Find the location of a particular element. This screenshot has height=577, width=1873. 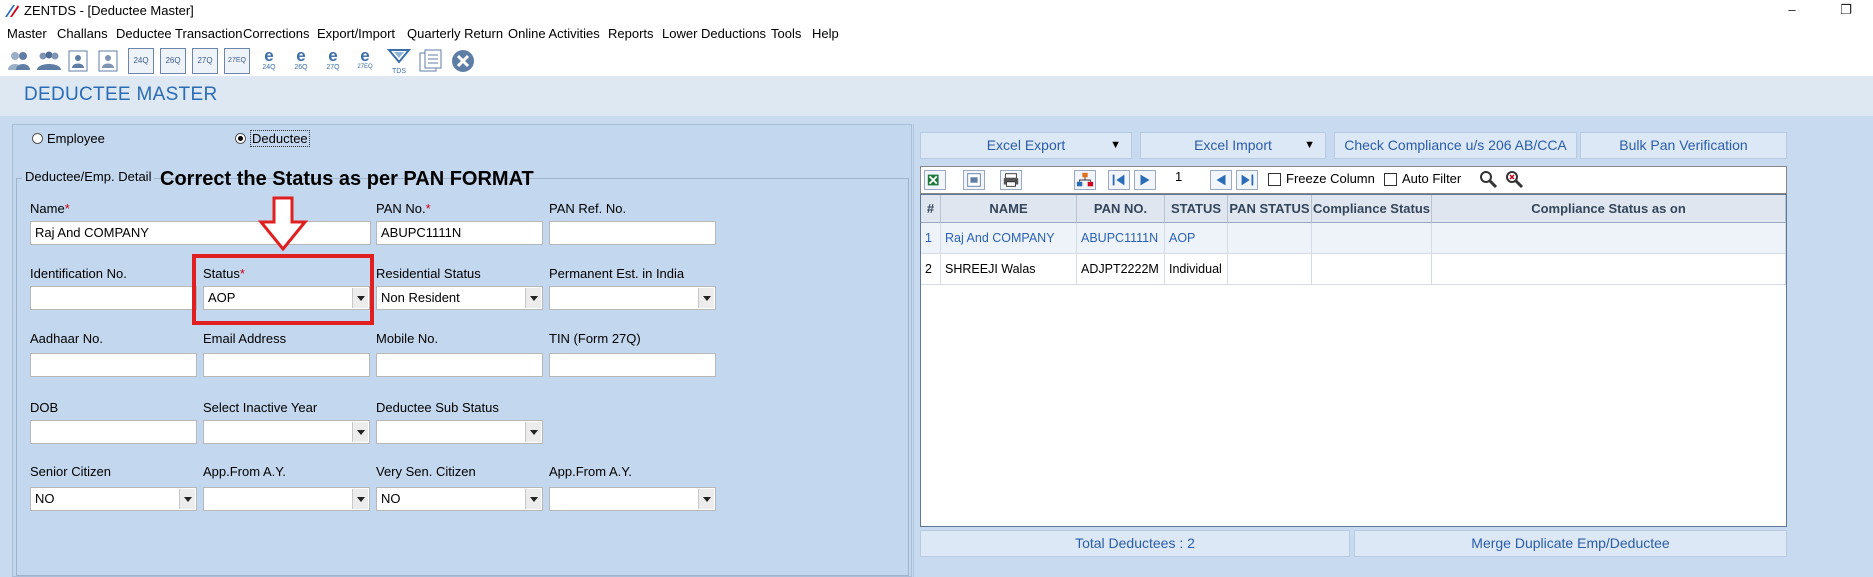

grid-header-name: NAME is located at coordinates (1009, 209).